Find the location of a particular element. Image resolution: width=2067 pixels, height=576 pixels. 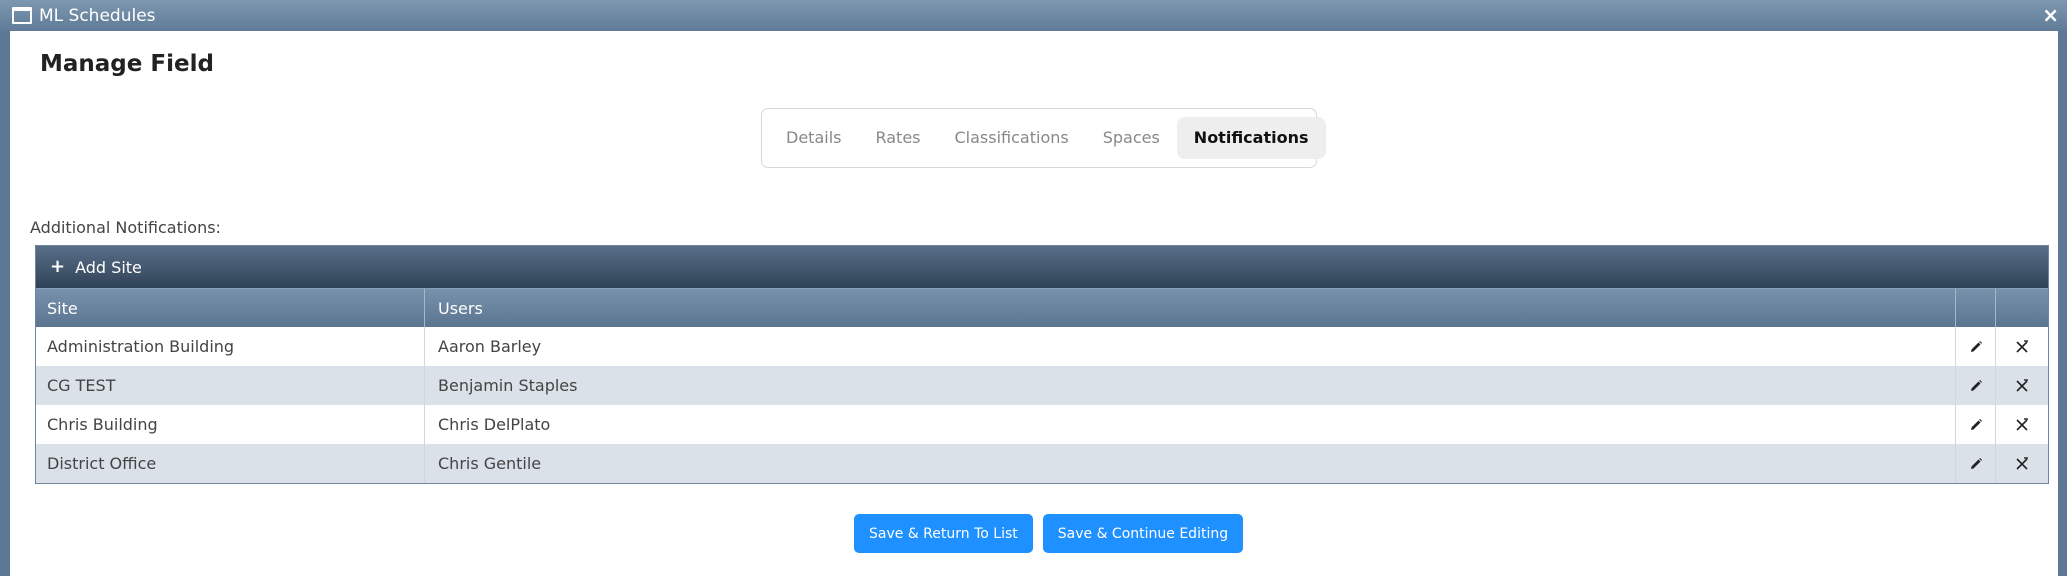

users-cell: Chris DelPlato is located at coordinates (1190, 424).